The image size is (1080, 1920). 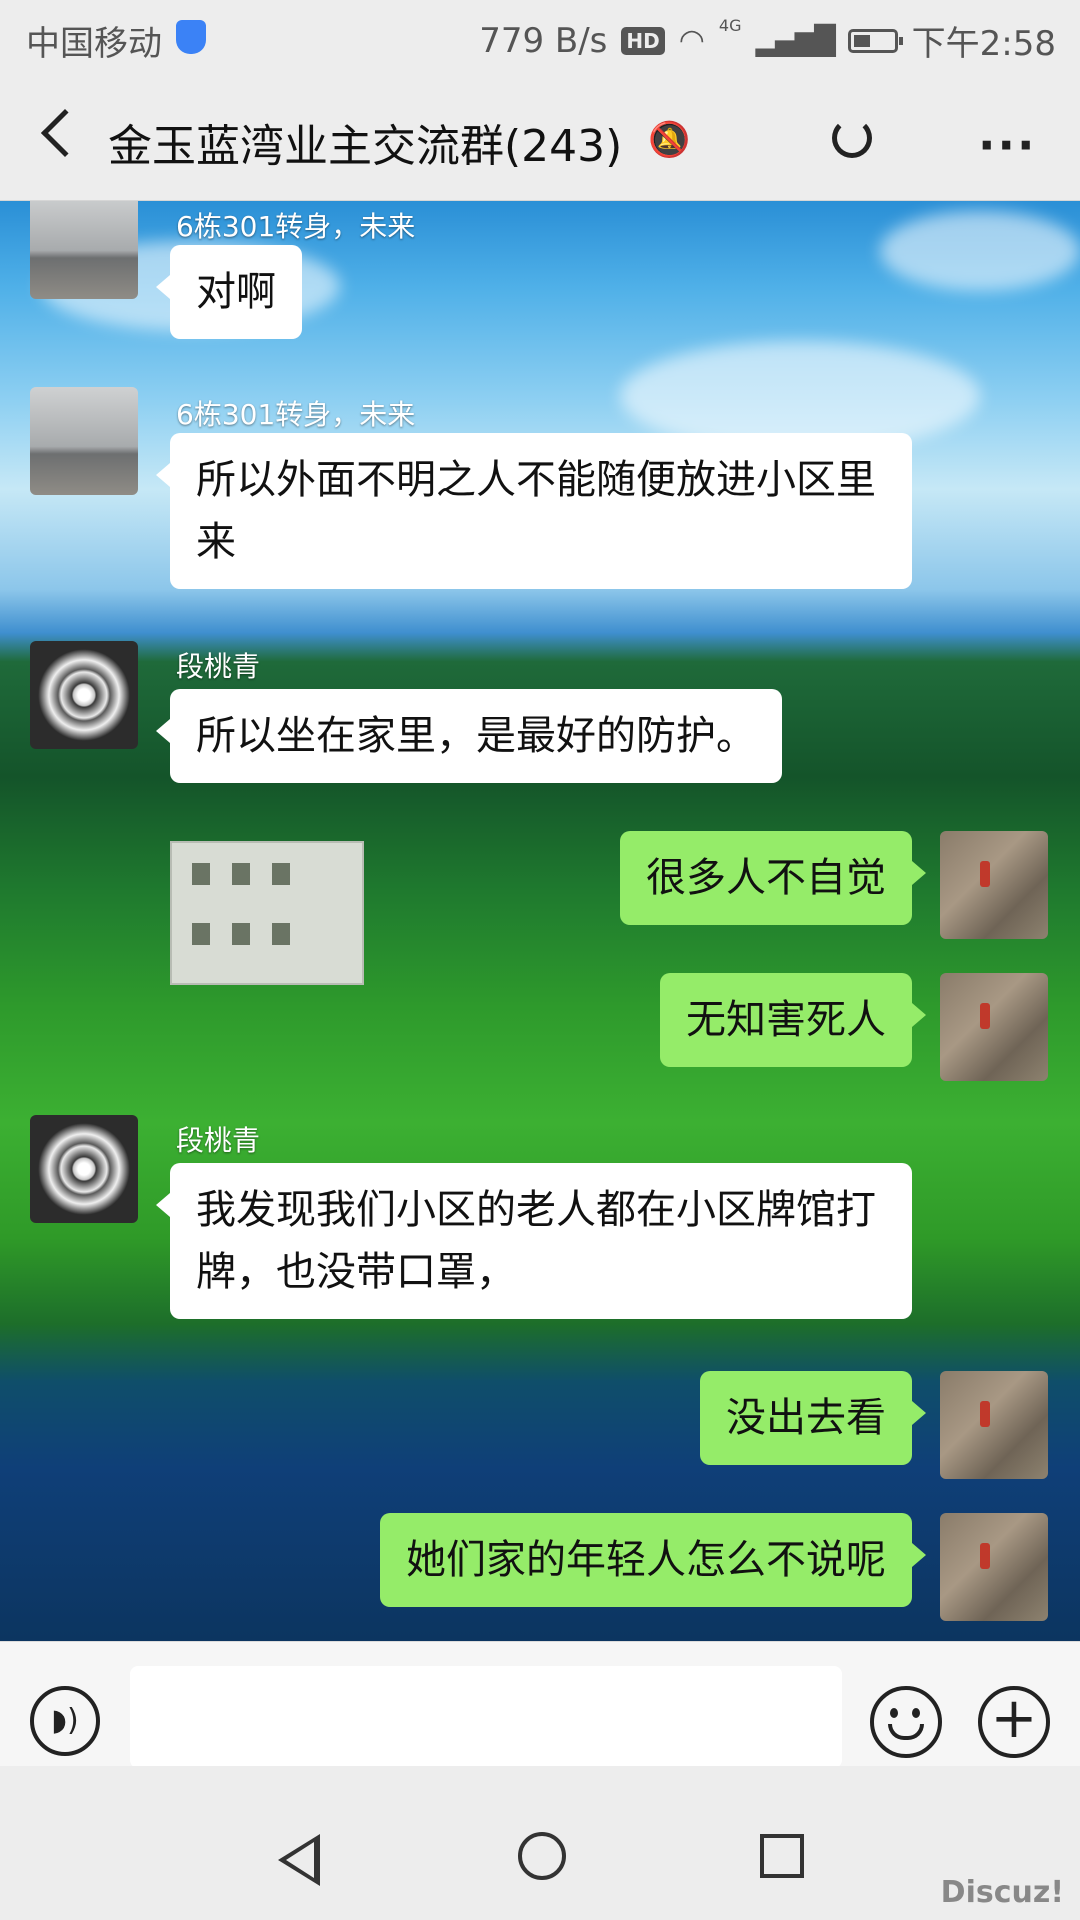 I want to click on shield-icon, so click(x=191, y=37).